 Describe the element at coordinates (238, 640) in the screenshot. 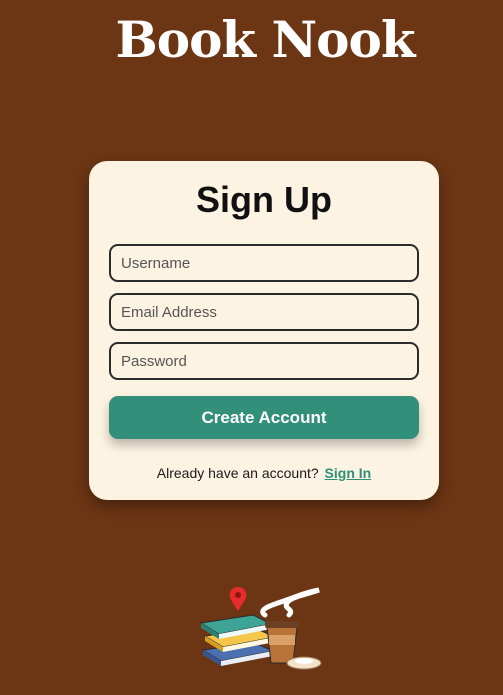

I see `book-stack-icon` at that location.